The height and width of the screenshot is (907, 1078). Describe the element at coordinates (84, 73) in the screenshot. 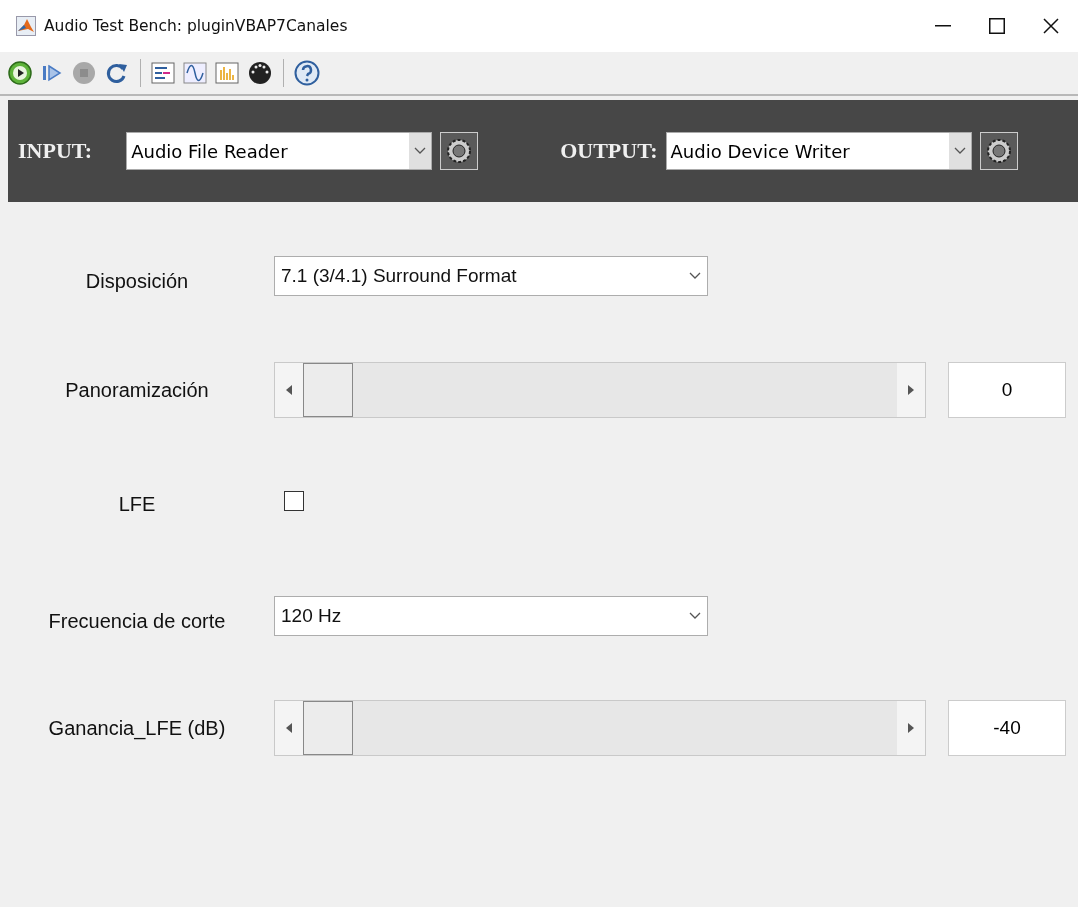

I see `stop-icon` at that location.